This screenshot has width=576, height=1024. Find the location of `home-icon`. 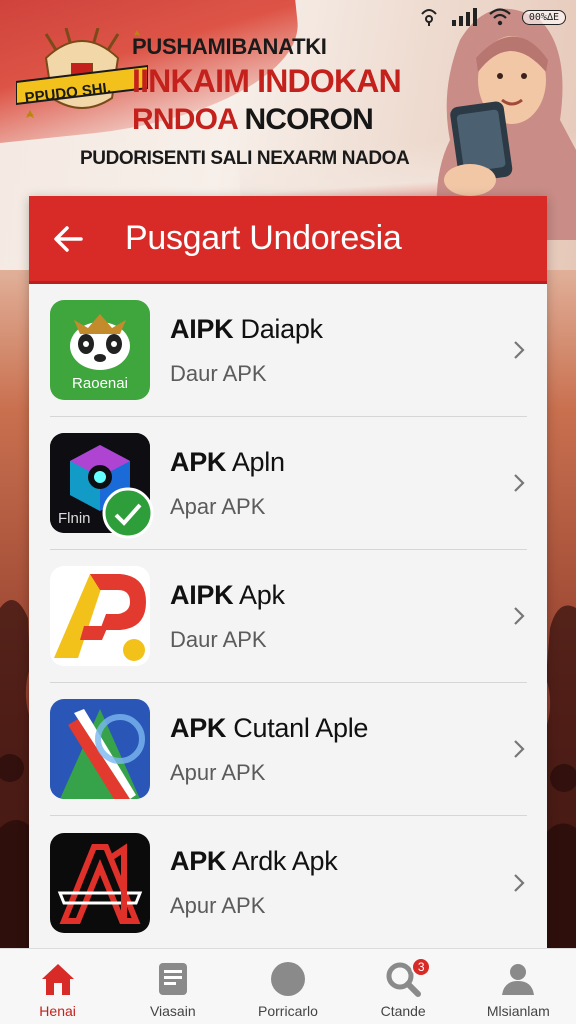

home-icon is located at coordinates (57, 979).